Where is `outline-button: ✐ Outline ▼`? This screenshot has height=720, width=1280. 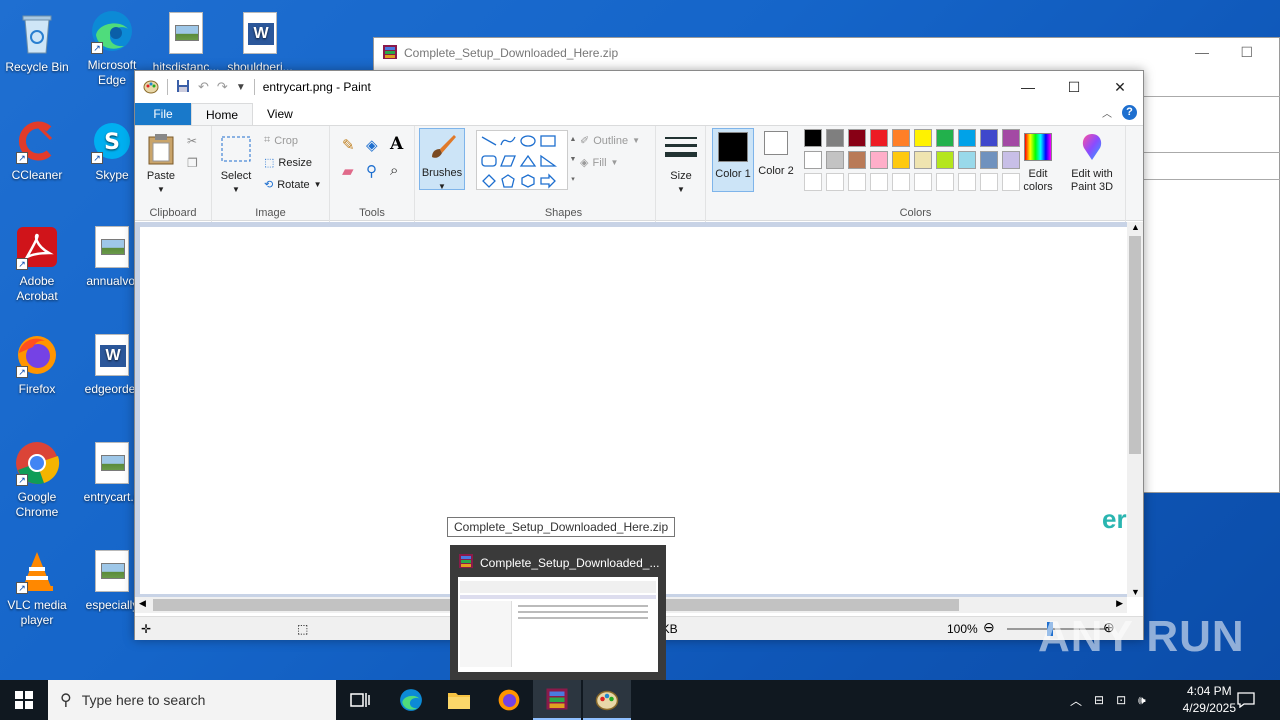 outline-button: ✐ Outline ▼ is located at coordinates (610, 141).